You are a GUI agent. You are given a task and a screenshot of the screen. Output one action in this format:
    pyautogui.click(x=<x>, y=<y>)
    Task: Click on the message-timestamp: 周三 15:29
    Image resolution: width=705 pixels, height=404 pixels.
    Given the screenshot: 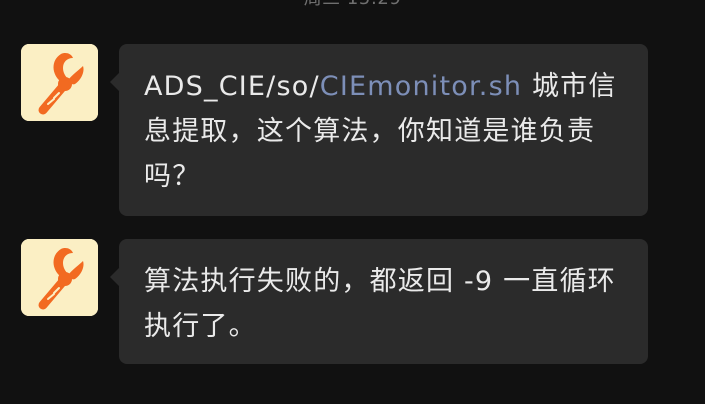 What is the action you would take?
    pyautogui.click(x=352, y=5)
    